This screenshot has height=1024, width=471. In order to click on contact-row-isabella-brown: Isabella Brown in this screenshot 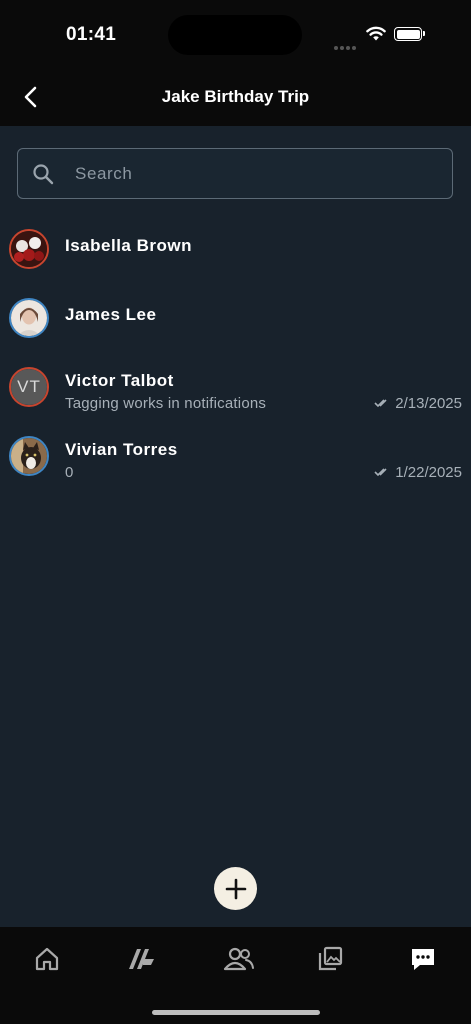, I will do `click(235, 250)`.